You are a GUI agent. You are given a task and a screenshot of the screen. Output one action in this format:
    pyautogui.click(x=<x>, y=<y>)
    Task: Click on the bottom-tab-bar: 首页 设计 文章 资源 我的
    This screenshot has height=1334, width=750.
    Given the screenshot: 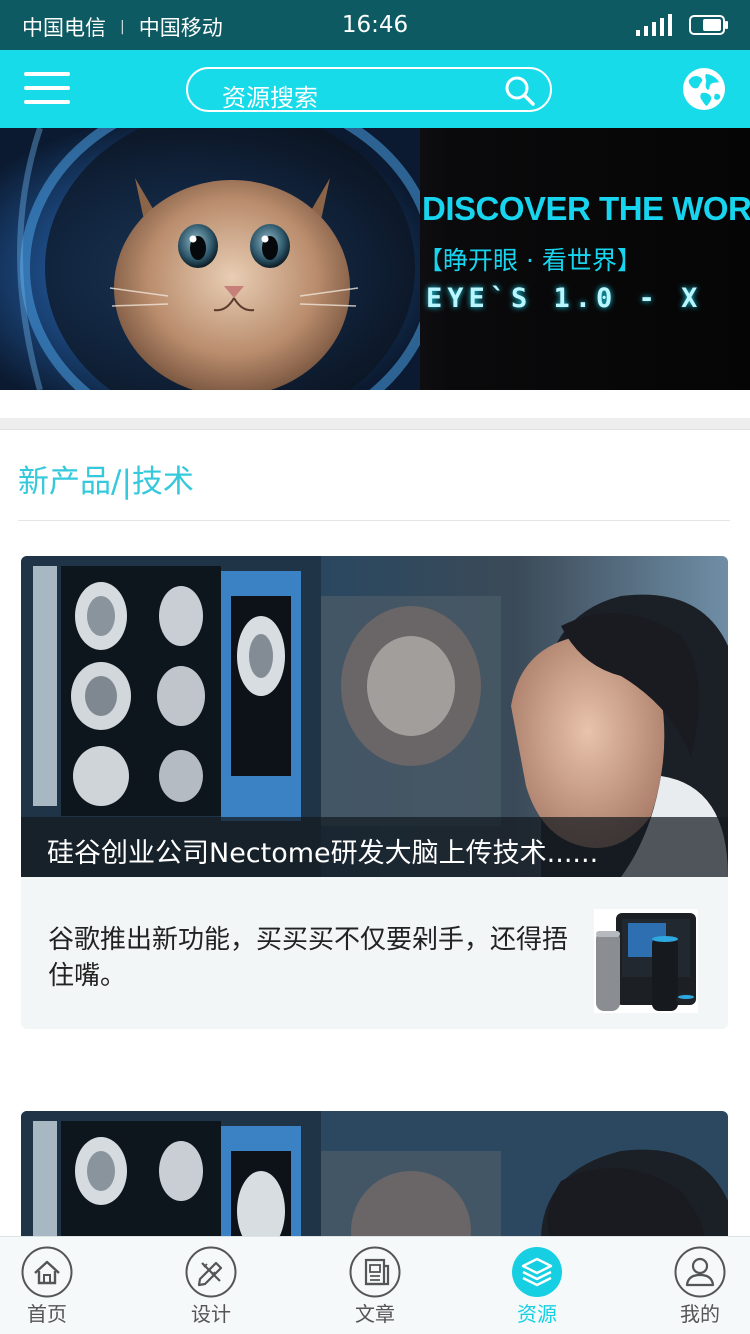 What is the action you would take?
    pyautogui.click(x=375, y=1285)
    